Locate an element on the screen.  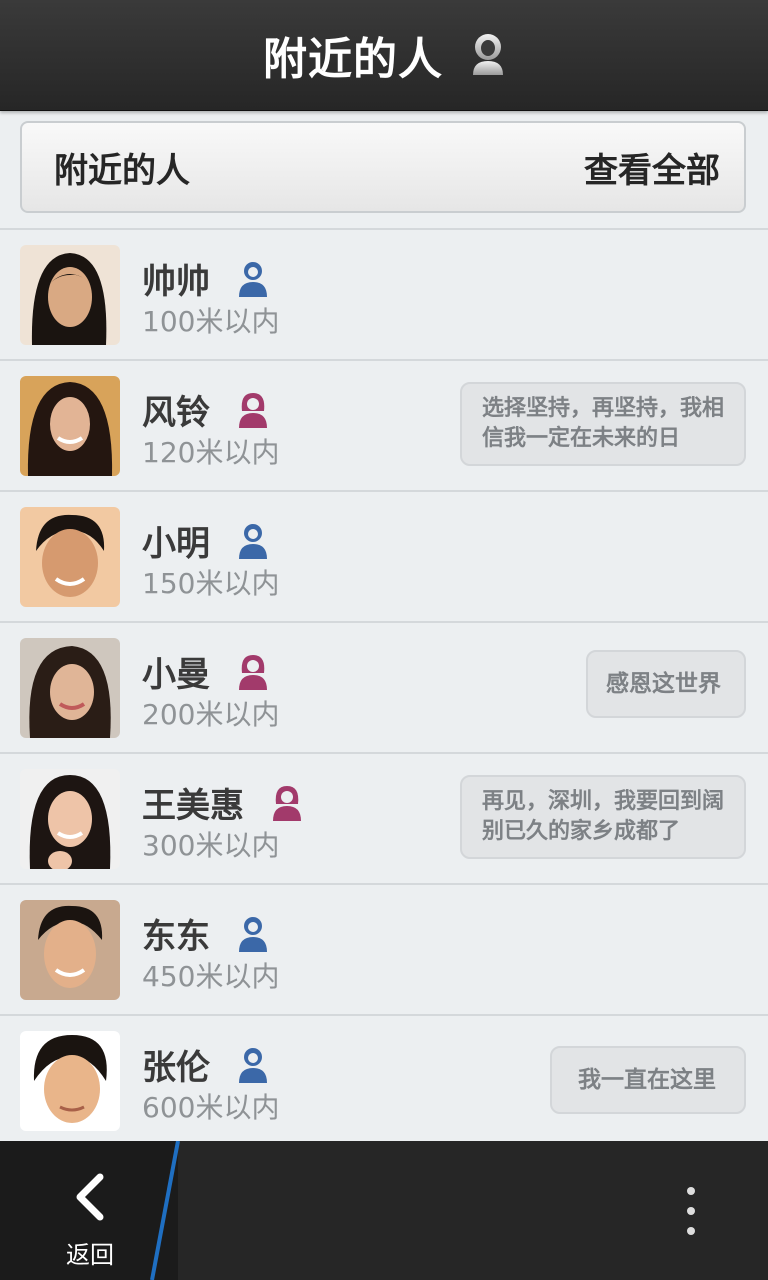
more-options-button is located at coordinates (691, 1211).